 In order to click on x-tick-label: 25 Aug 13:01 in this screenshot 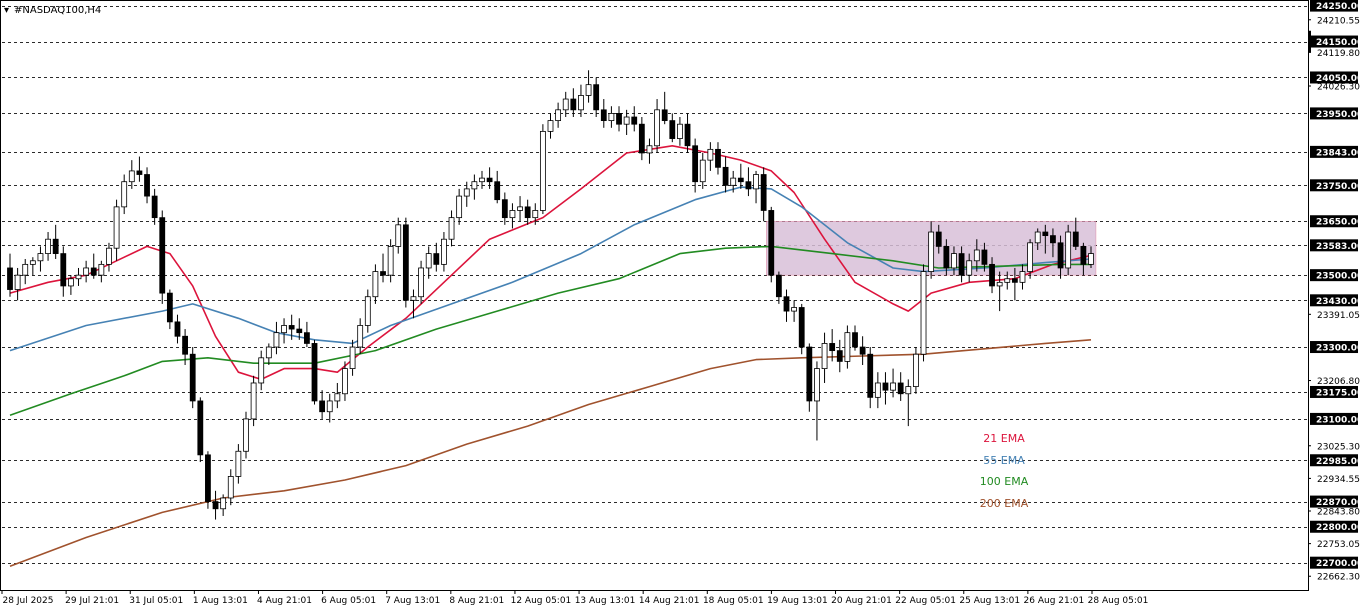, I will do `click(989, 601)`.